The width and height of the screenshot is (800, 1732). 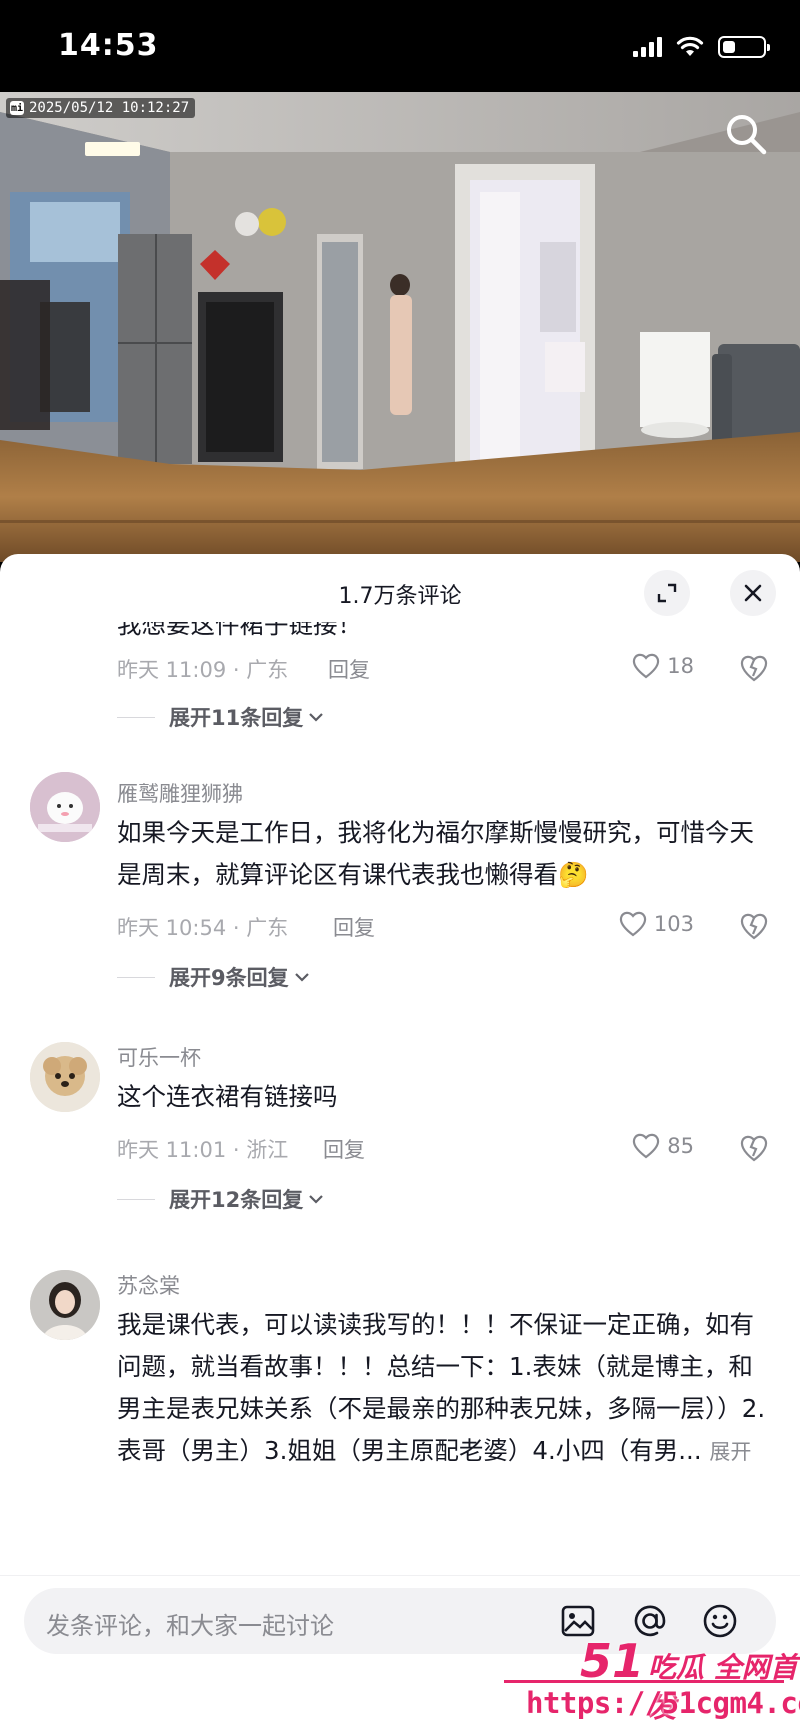 What do you see at coordinates (148, 1285) in the screenshot?
I see `comment-username: 苏念棠` at bounding box center [148, 1285].